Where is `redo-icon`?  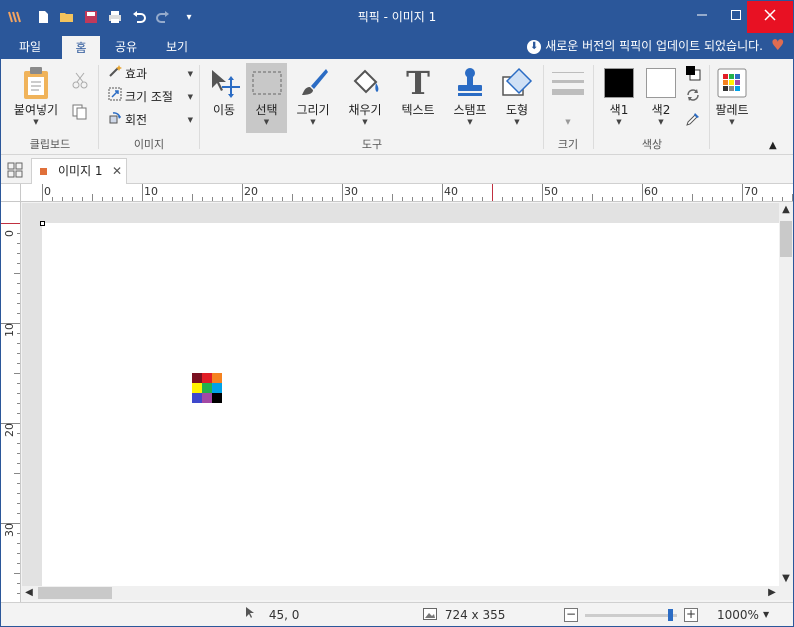
redo-icon is located at coordinates (163, 17).